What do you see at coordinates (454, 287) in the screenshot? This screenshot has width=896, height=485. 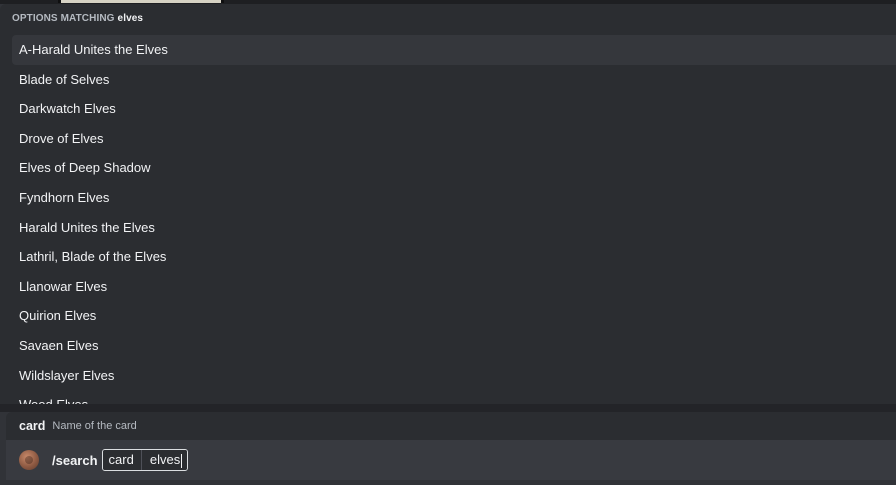 I see `autocomplete-option: Llanowar Elves` at bounding box center [454, 287].